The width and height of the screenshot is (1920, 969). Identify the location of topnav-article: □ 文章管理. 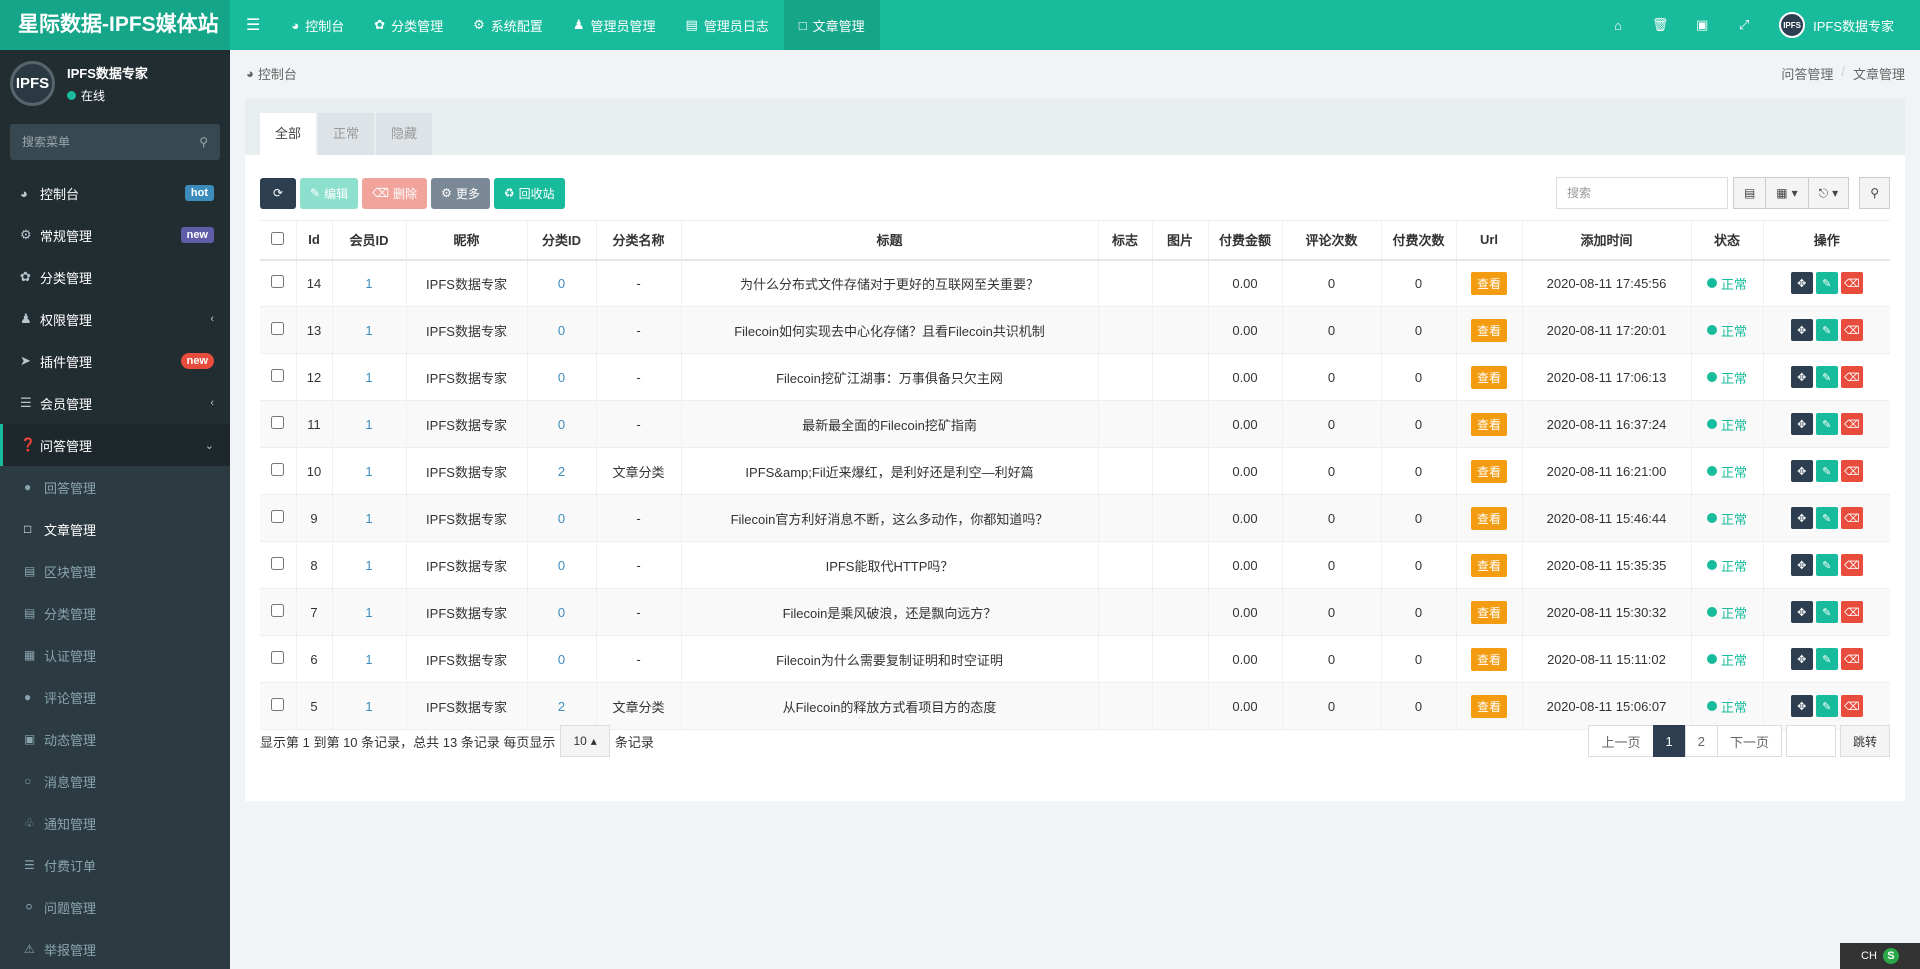
(831, 25).